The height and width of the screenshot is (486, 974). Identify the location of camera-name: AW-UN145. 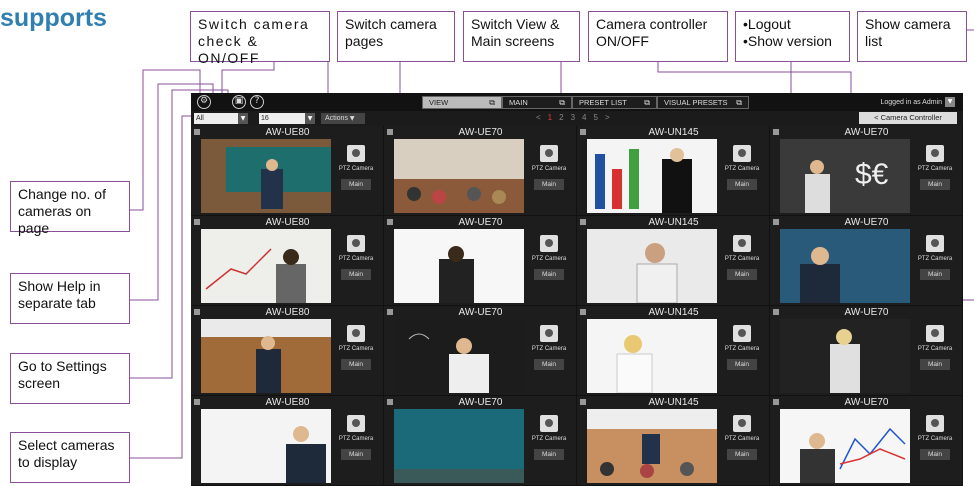
(673, 222).